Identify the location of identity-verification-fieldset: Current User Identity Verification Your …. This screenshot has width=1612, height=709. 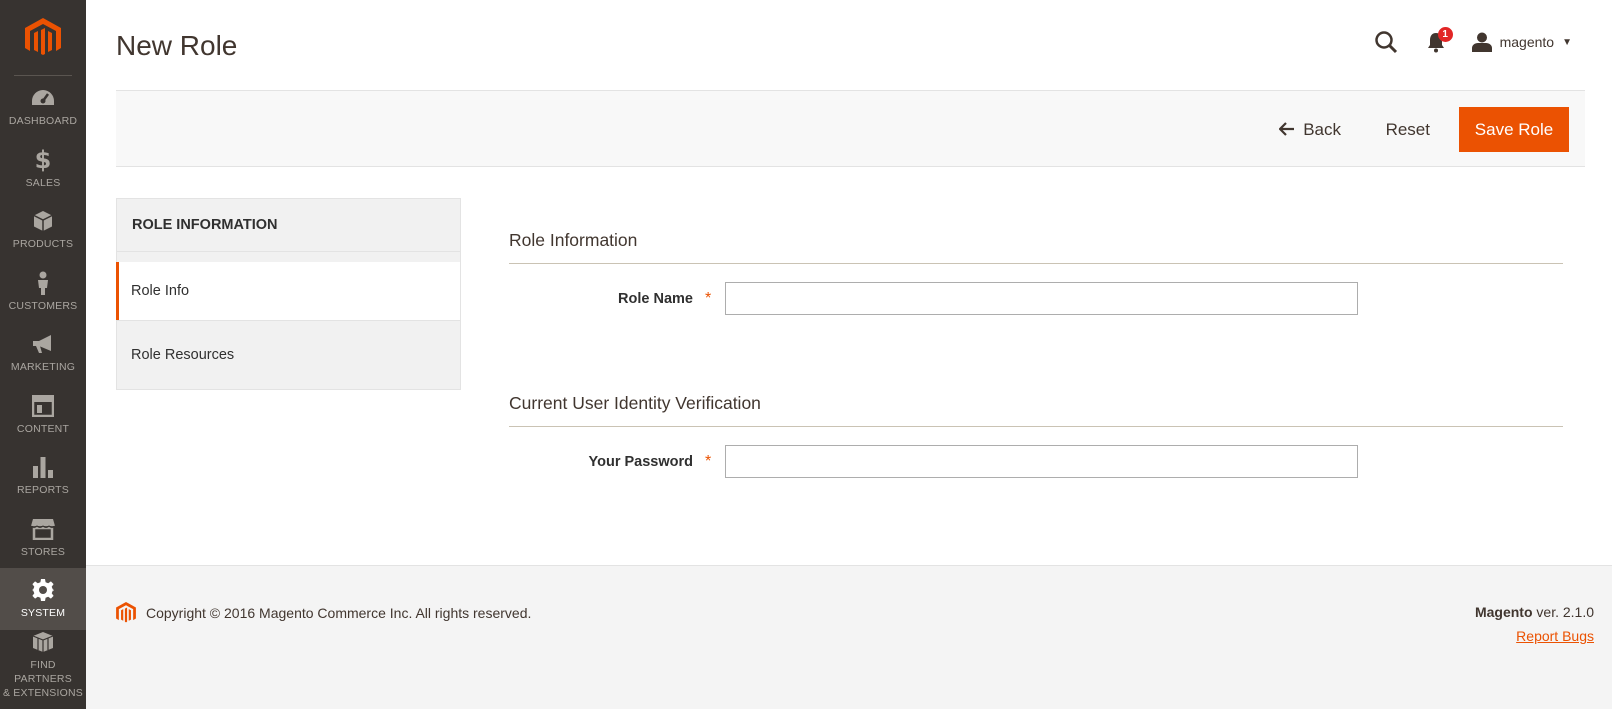
(1036, 435).